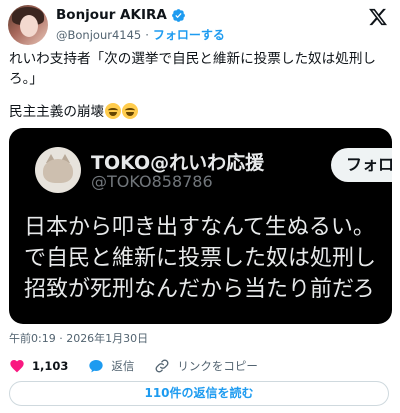 The width and height of the screenshot is (400, 413). What do you see at coordinates (152, 181) in the screenshot?
I see `embedded-author-handle: @TOKO858786` at bounding box center [152, 181].